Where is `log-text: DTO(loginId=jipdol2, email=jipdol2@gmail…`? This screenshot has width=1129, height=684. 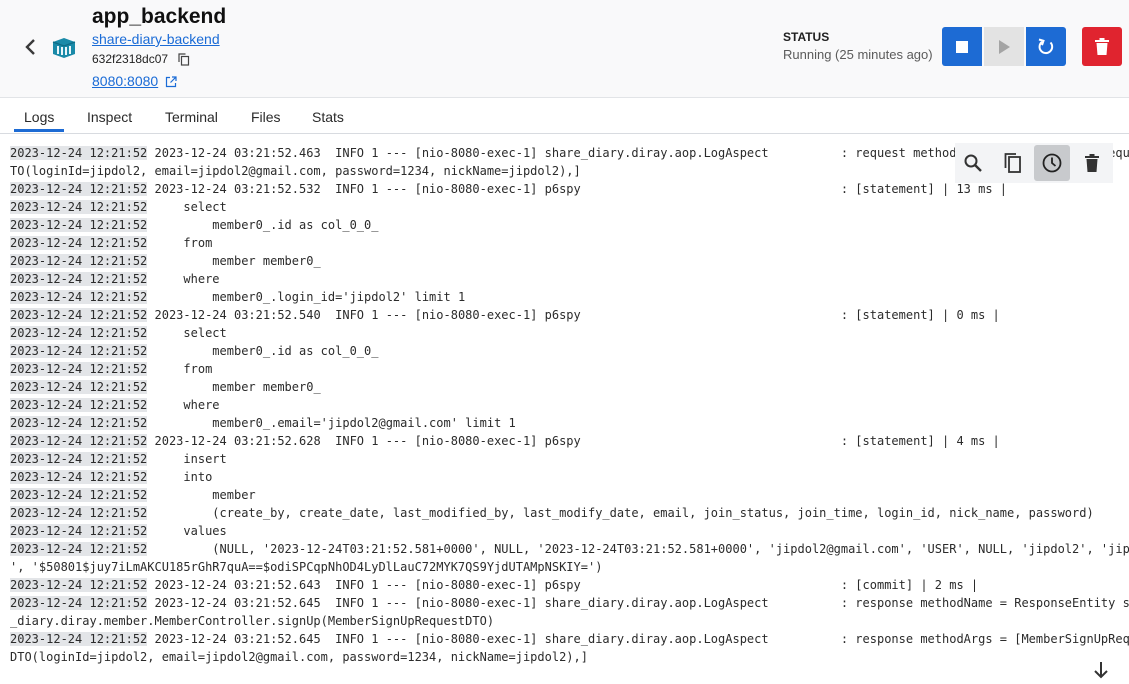
log-text: DTO(loginId=jipdol2, email=jipdol2@gmail… is located at coordinates (299, 657).